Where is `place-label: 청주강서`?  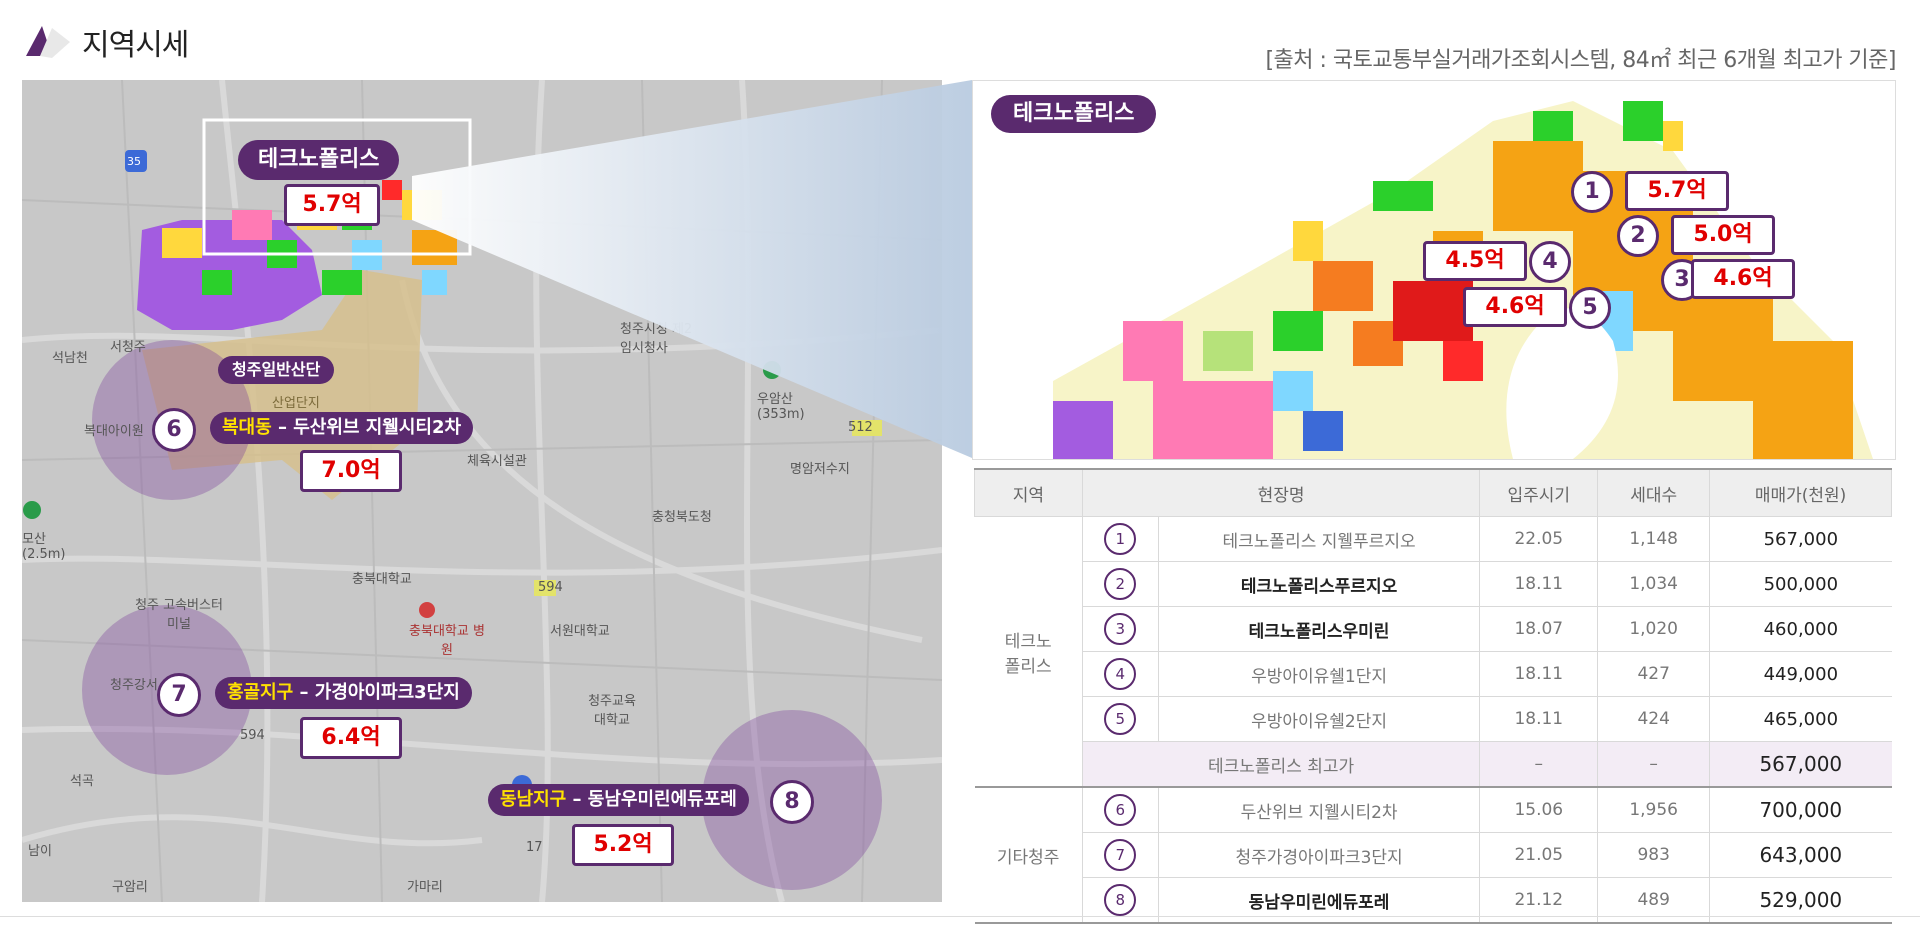
place-label: 청주강서 is located at coordinates (134, 685).